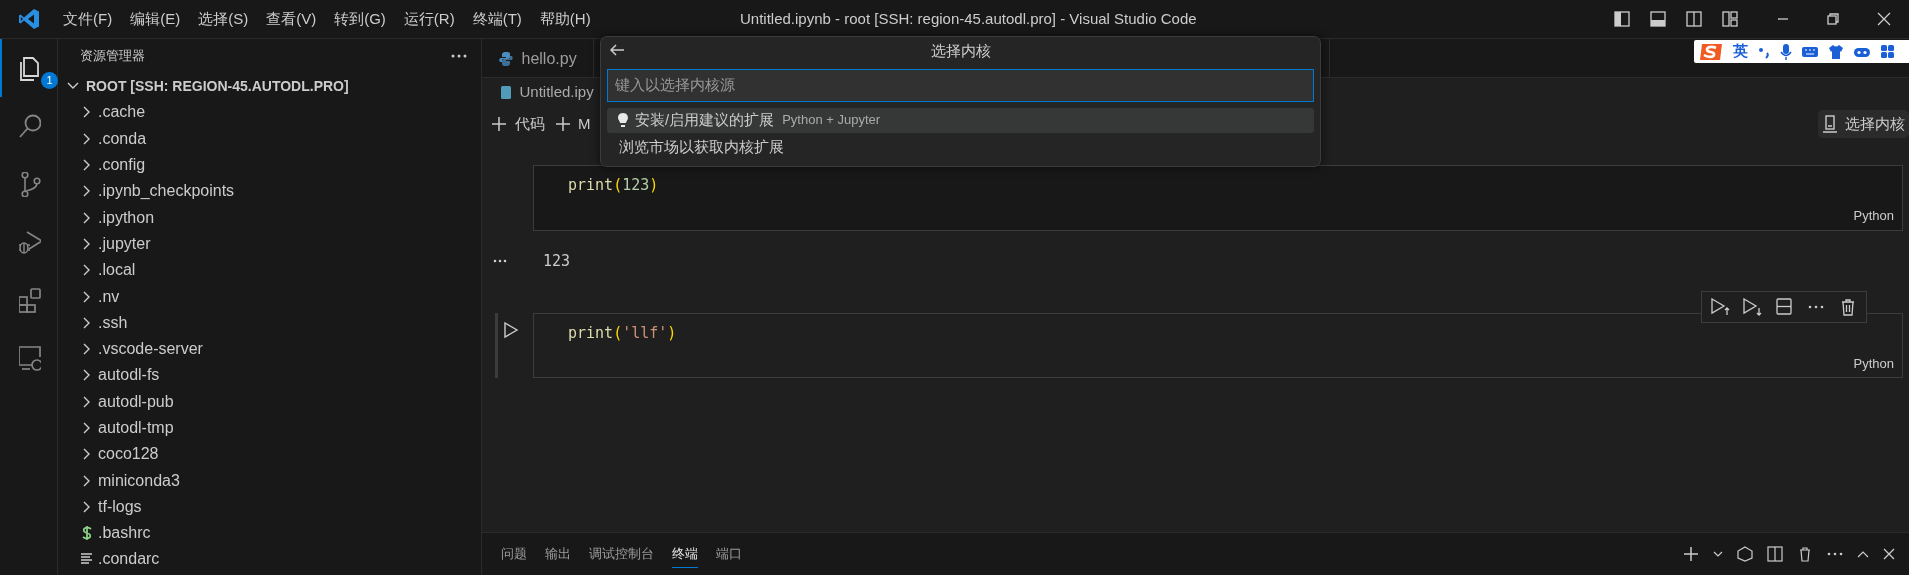 This screenshot has width=1909, height=575. I want to click on cell-output: 123, so click(557, 261).